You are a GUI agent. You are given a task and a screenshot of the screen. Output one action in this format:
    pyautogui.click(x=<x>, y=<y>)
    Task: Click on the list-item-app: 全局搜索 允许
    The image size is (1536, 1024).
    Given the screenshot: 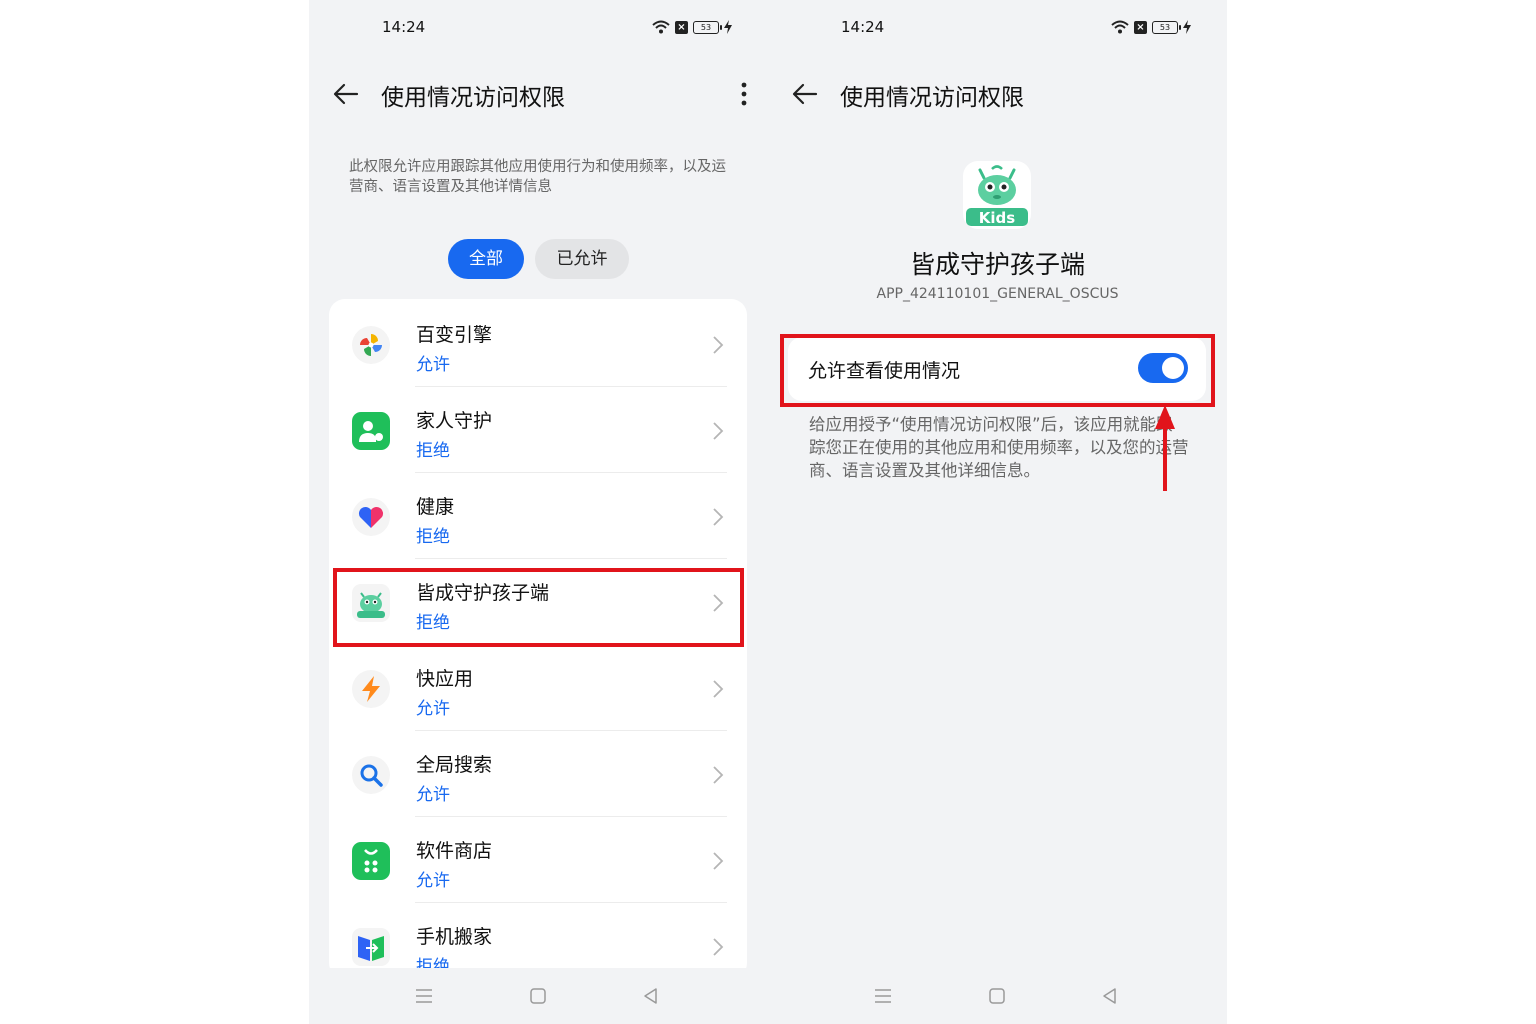 What is the action you would take?
    pyautogui.click(x=538, y=774)
    